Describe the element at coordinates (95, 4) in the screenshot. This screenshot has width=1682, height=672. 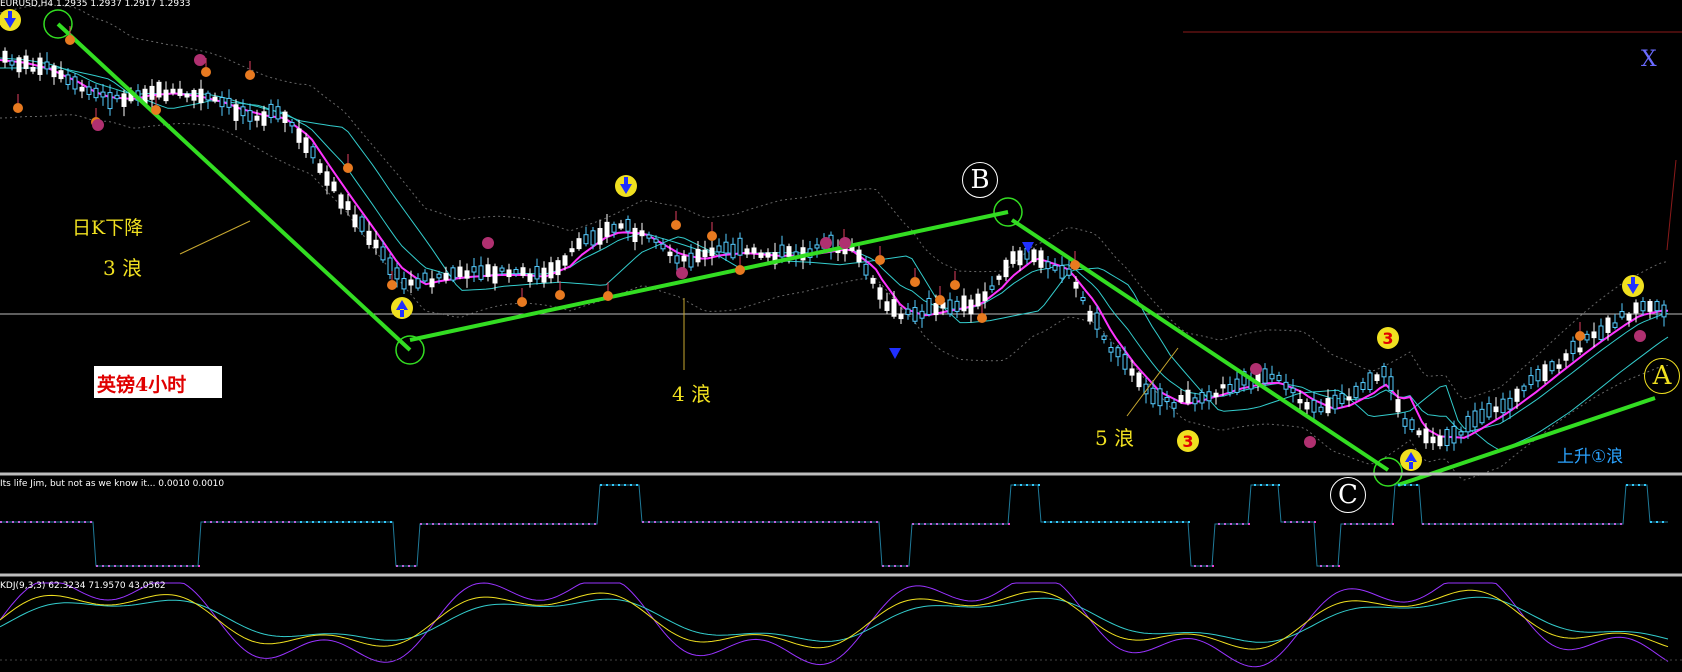
I see `main-chart-header: EURUSD,H4 1.2935 1.2937 1.2917 1.2933` at that location.